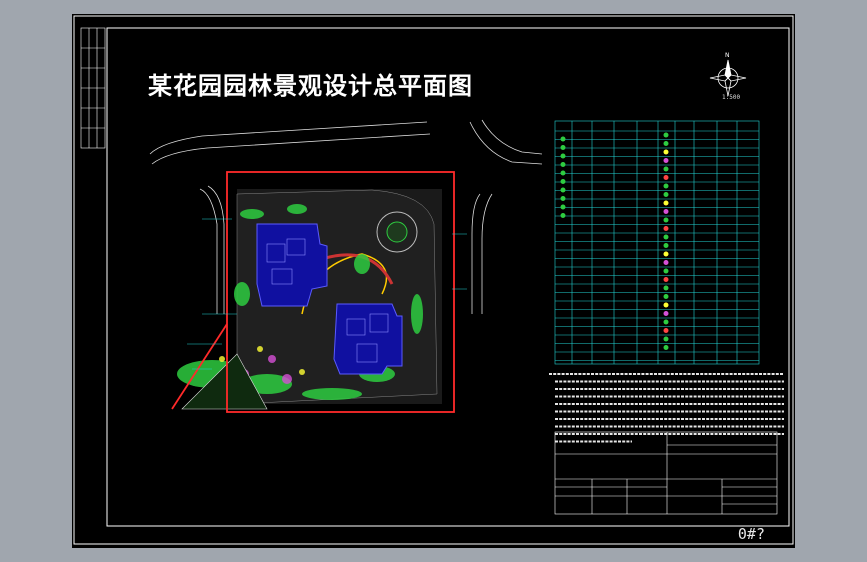 The image size is (867, 562). I want to click on compass-rose-icon: N, so click(728, 74).